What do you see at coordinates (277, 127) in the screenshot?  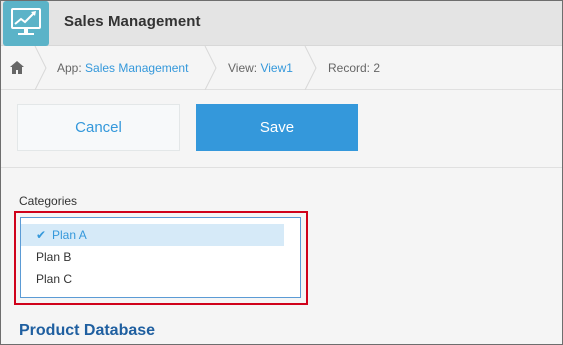 I see `save-button: Save` at bounding box center [277, 127].